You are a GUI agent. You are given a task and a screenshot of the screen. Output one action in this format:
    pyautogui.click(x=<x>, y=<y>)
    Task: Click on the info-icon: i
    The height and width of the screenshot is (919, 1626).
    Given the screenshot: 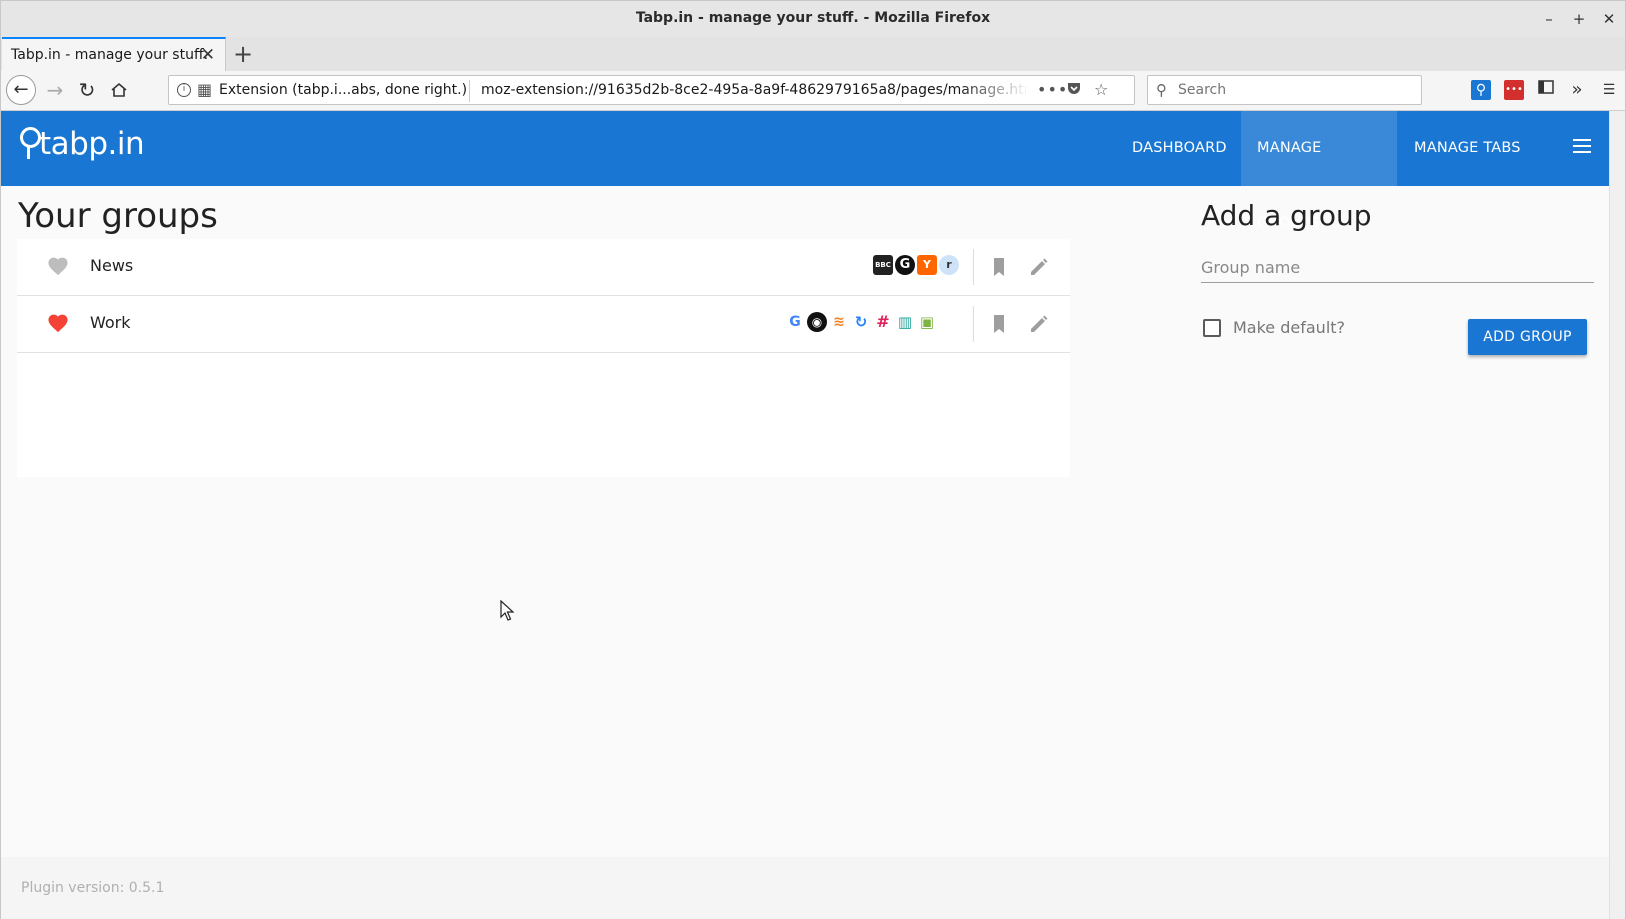 What is the action you would take?
    pyautogui.click(x=184, y=90)
    